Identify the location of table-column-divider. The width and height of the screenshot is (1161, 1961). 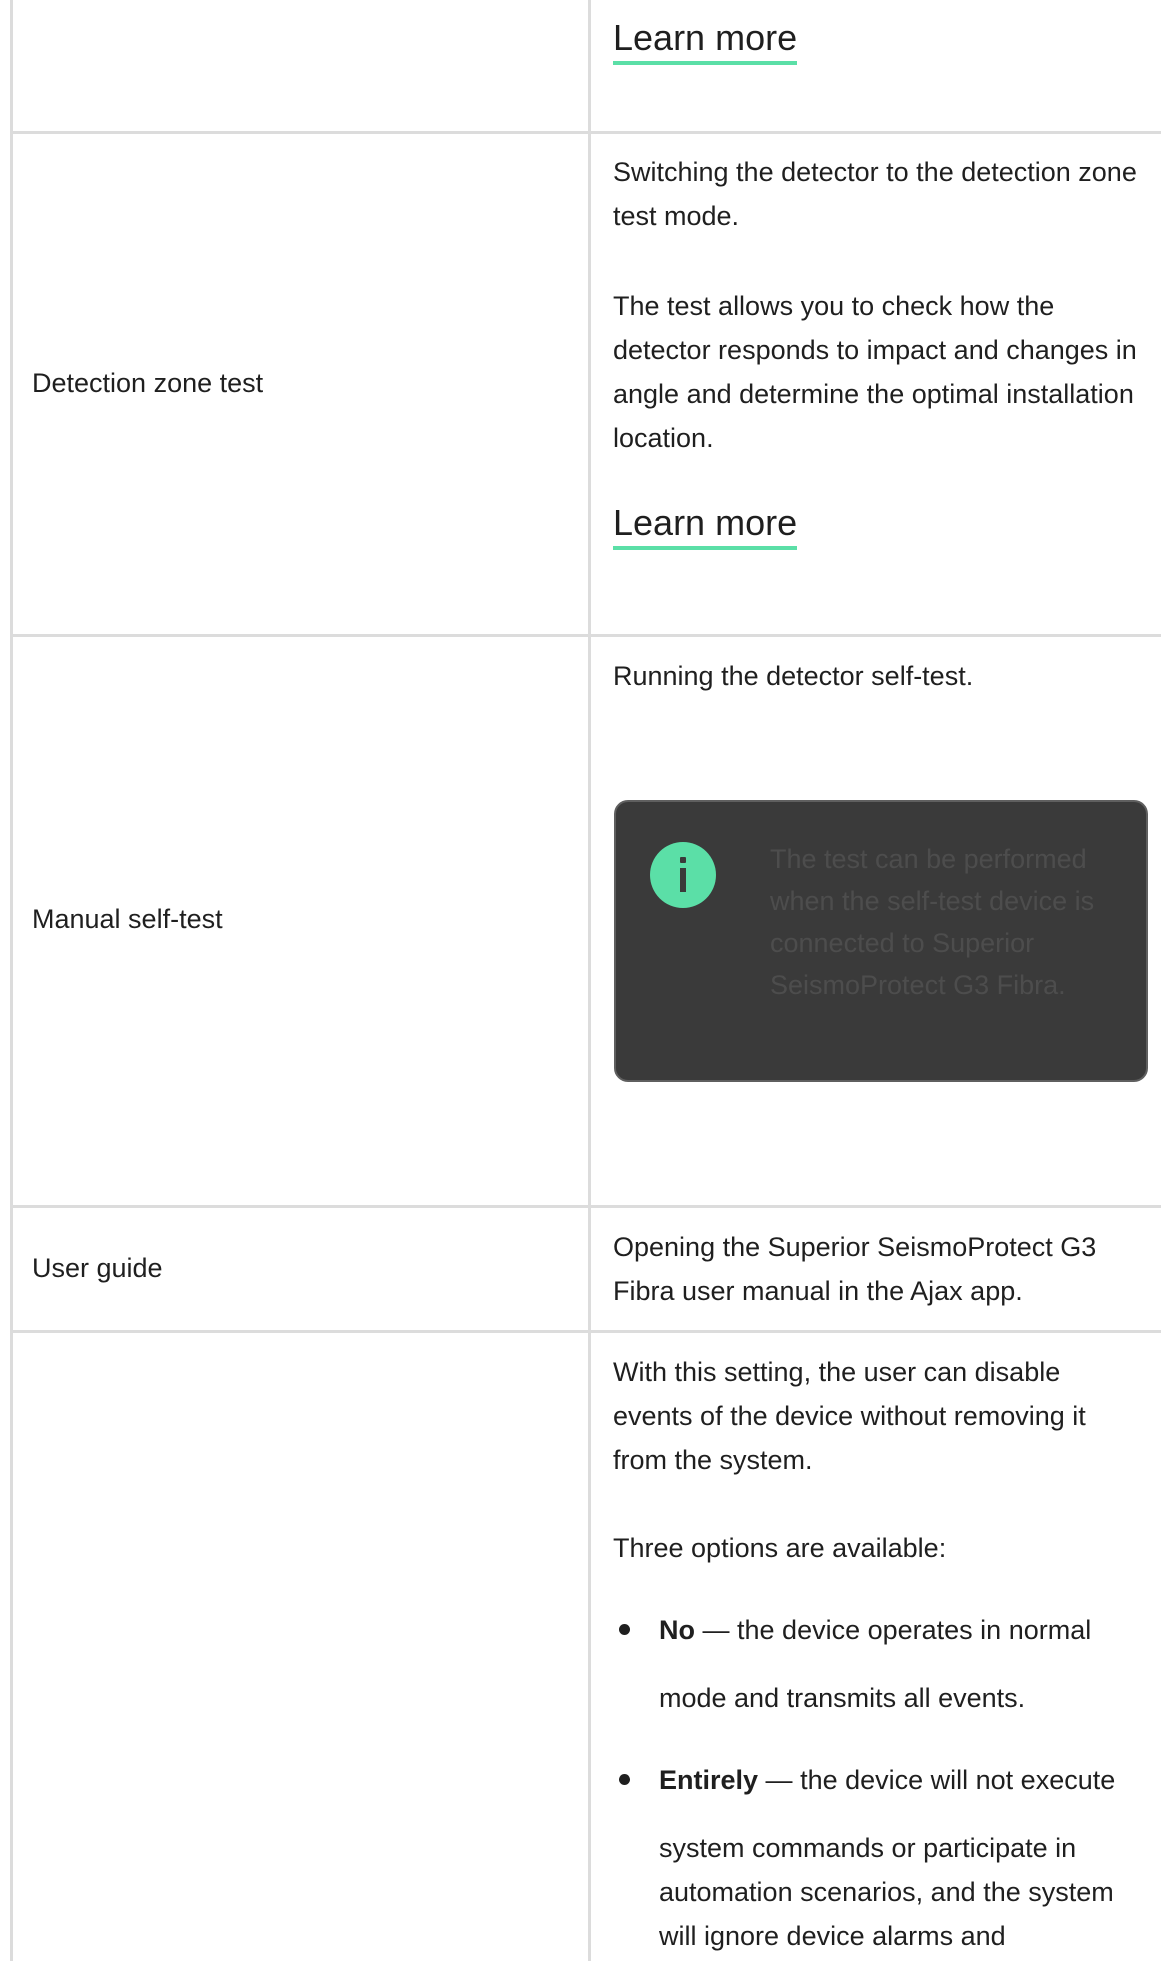
(589, 980).